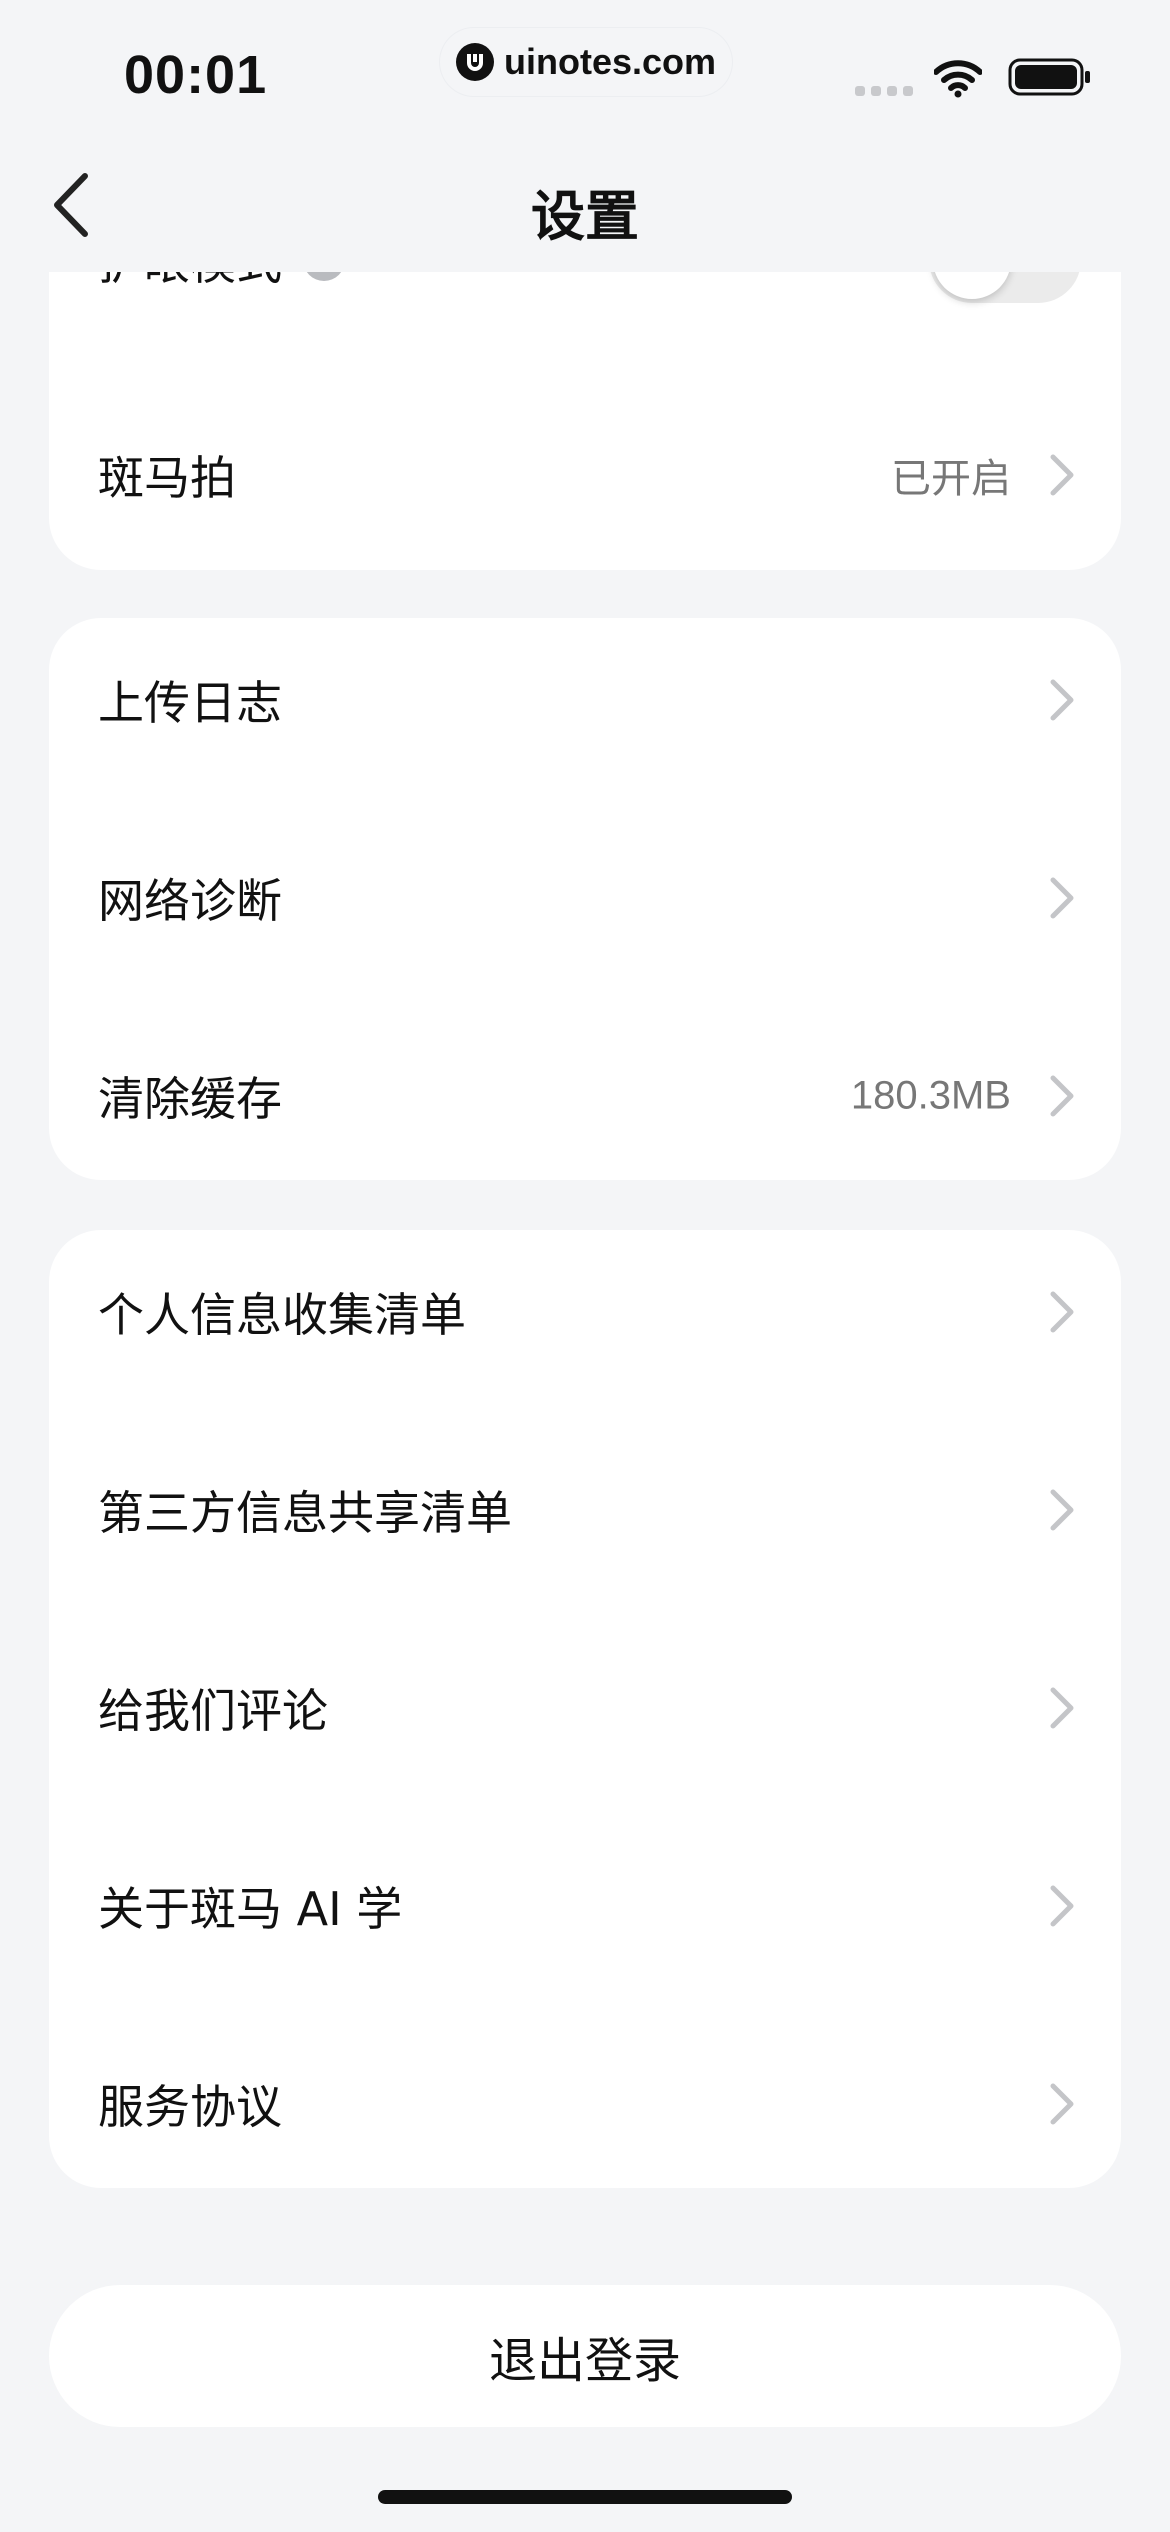 Image resolution: width=1170 pixels, height=2532 pixels. What do you see at coordinates (474, 62) in the screenshot?
I see `uinotes-logo-icon` at bounding box center [474, 62].